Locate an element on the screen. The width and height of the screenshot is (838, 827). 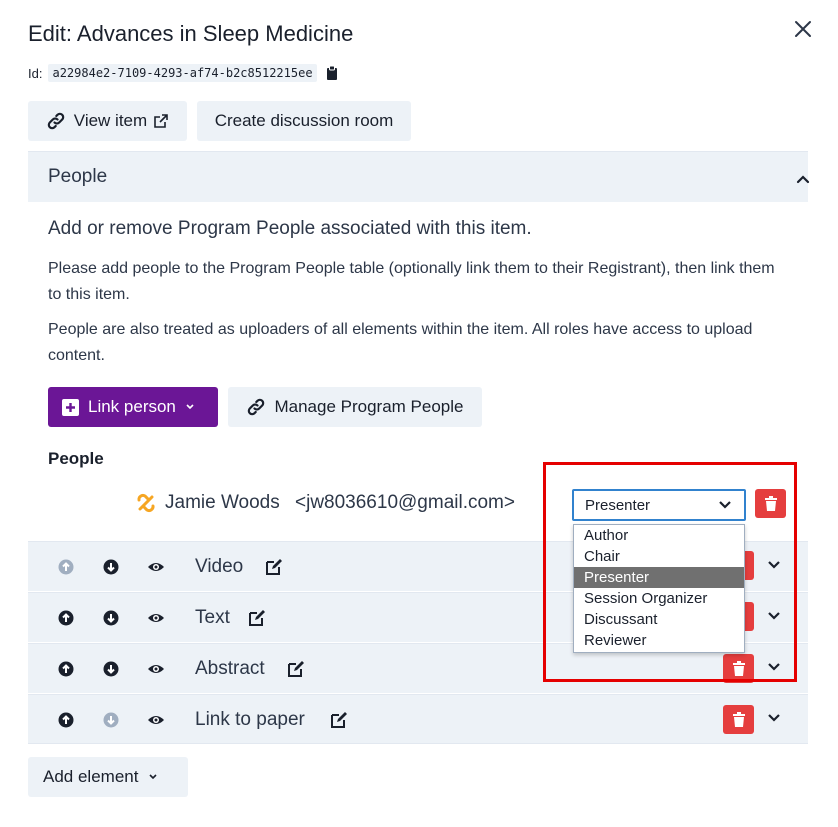
id-value: a22984e2-7109-4293-af74-b2c8512215ee is located at coordinates (182, 73).